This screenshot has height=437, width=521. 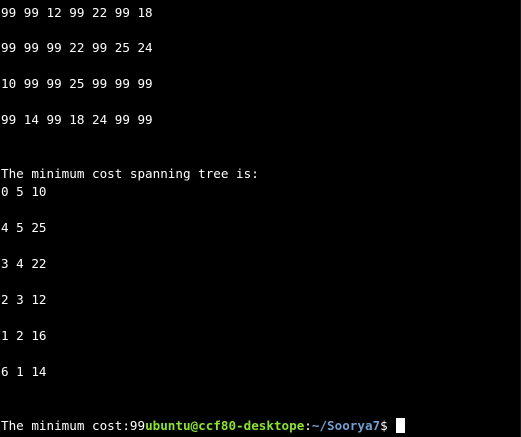 I want to click on prompt-path: ~/Soorya7, so click(x=346, y=425).